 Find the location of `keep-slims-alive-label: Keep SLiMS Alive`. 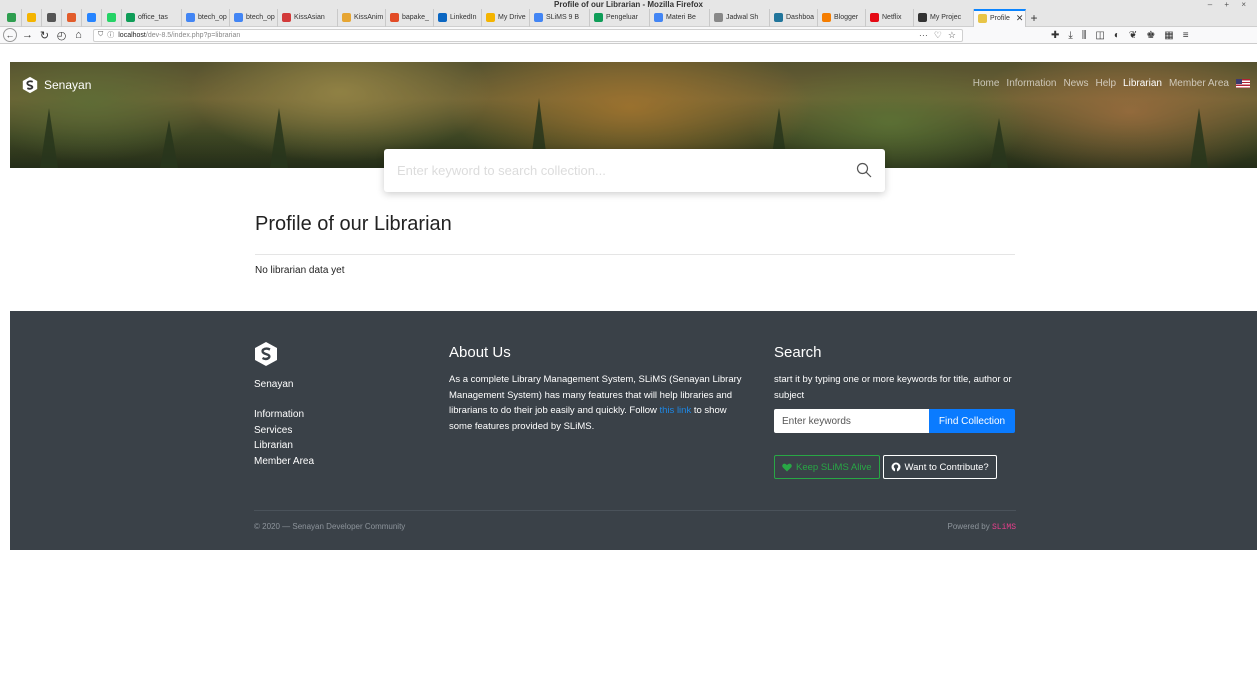

keep-slims-alive-label: Keep SLiMS Alive is located at coordinates (834, 467).